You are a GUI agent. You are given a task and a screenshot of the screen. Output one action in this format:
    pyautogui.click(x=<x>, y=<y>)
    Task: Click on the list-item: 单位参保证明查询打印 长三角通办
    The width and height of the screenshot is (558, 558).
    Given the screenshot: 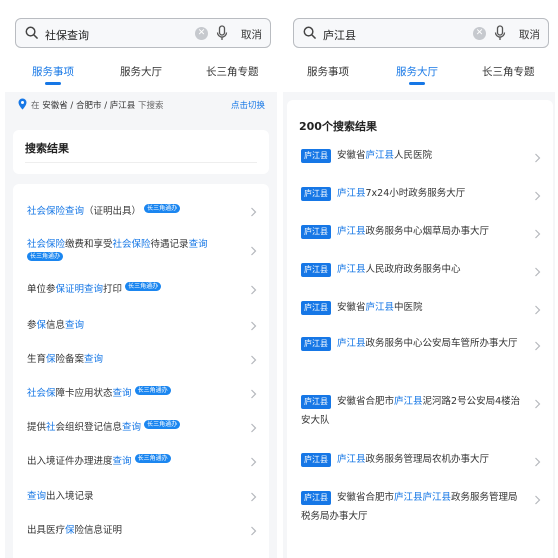 What is the action you would take?
    pyautogui.click(x=141, y=289)
    